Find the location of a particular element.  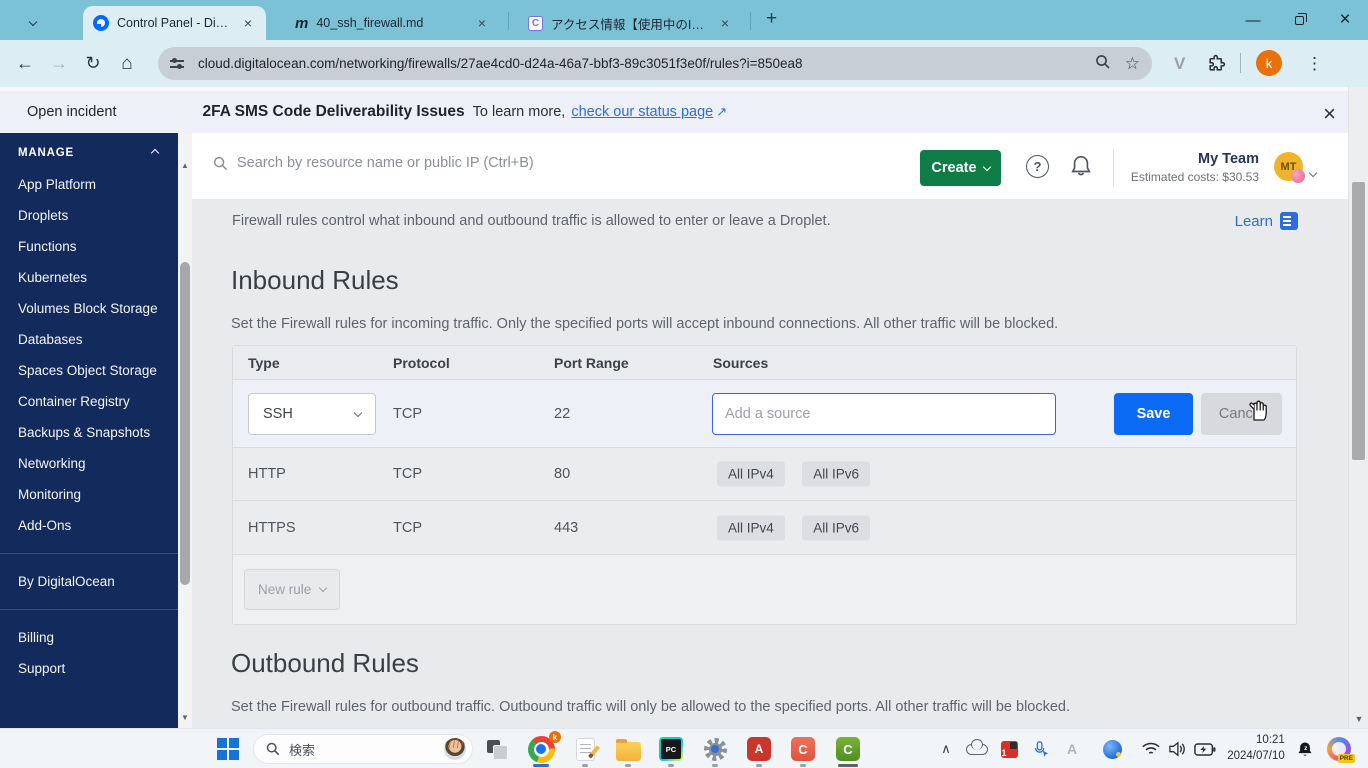

onedrive-tray-button is located at coordinates (977, 748).